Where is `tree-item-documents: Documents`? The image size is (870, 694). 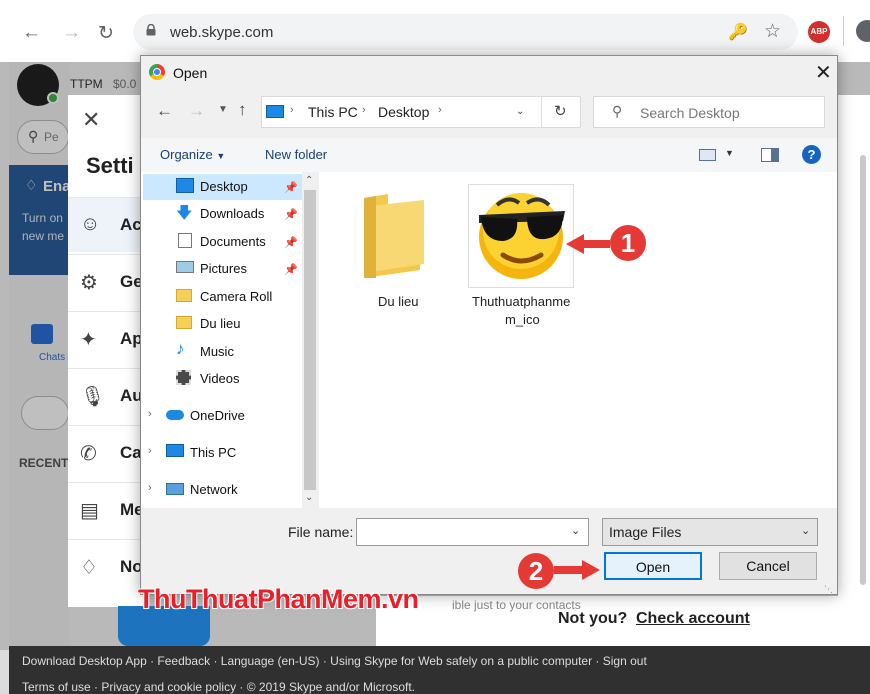 tree-item-documents: Documents is located at coordinates (236, 242).